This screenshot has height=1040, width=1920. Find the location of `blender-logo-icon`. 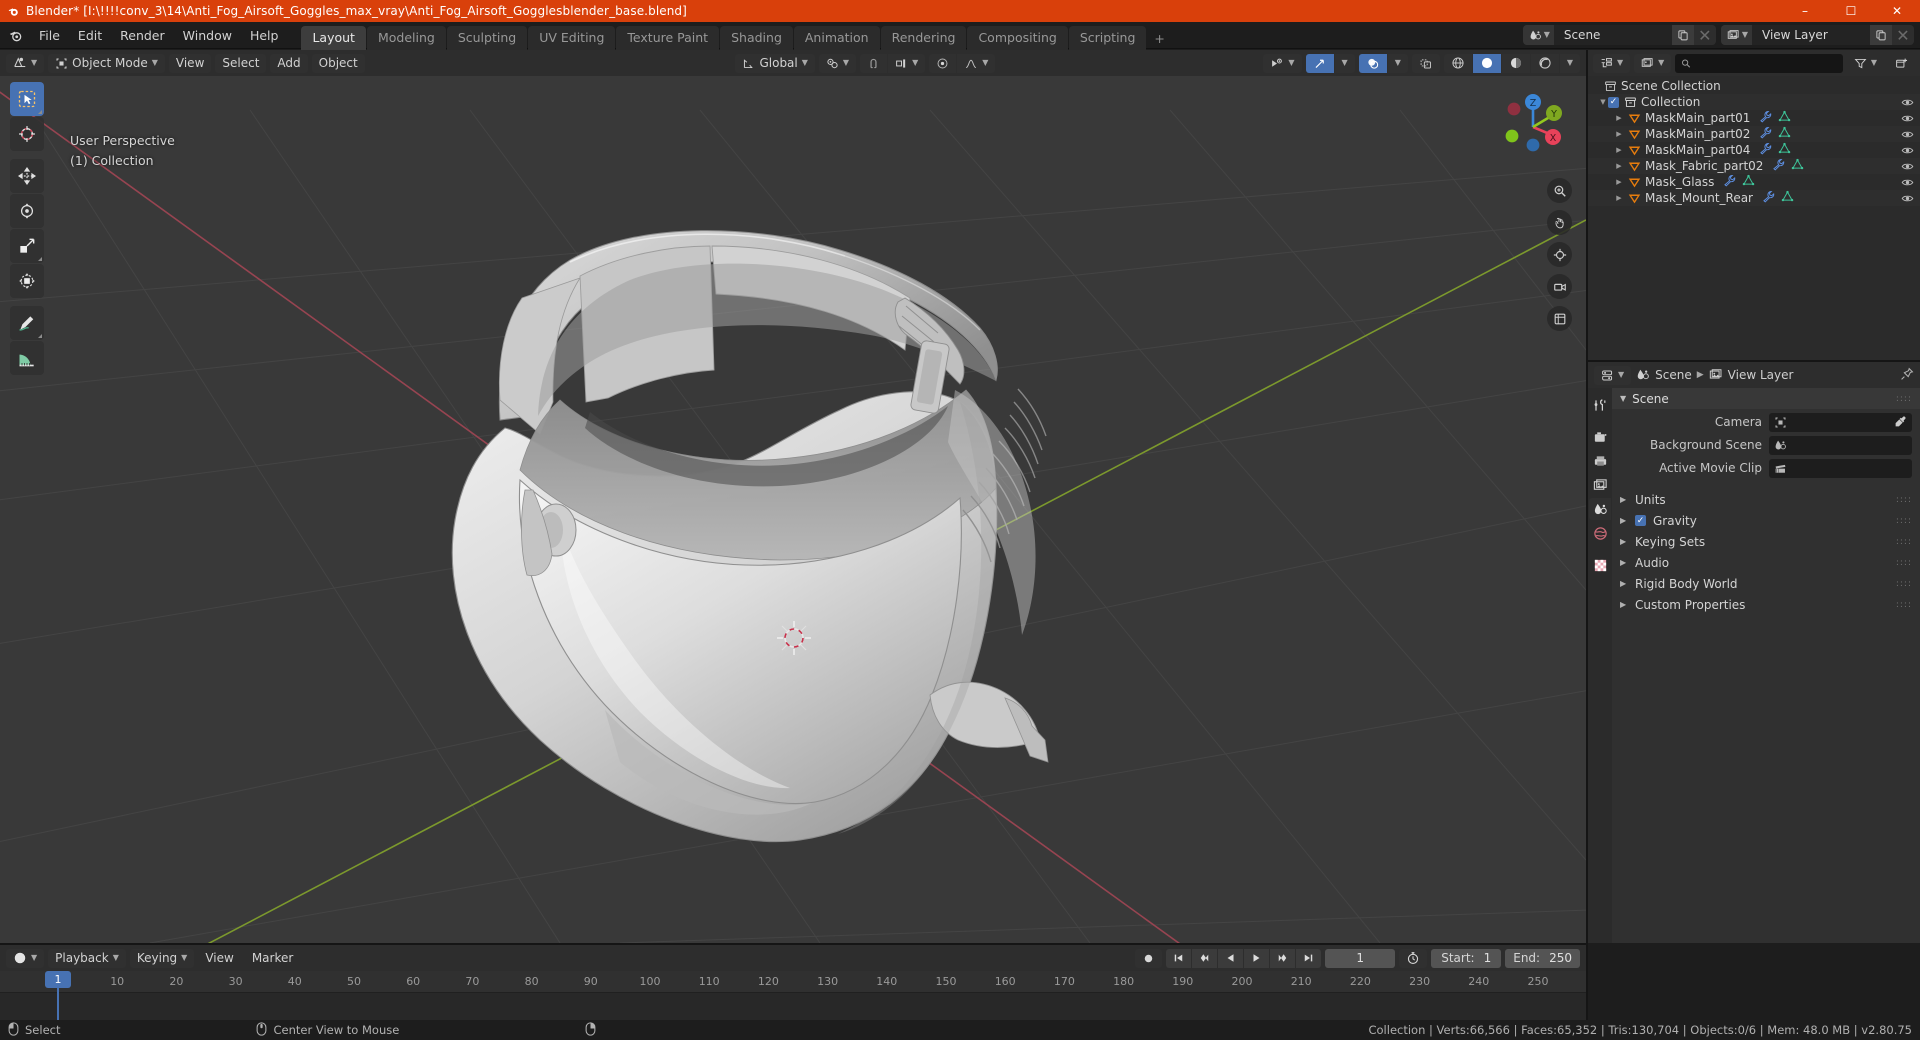

blender-logo-icon is located at coordinates (15, 35).